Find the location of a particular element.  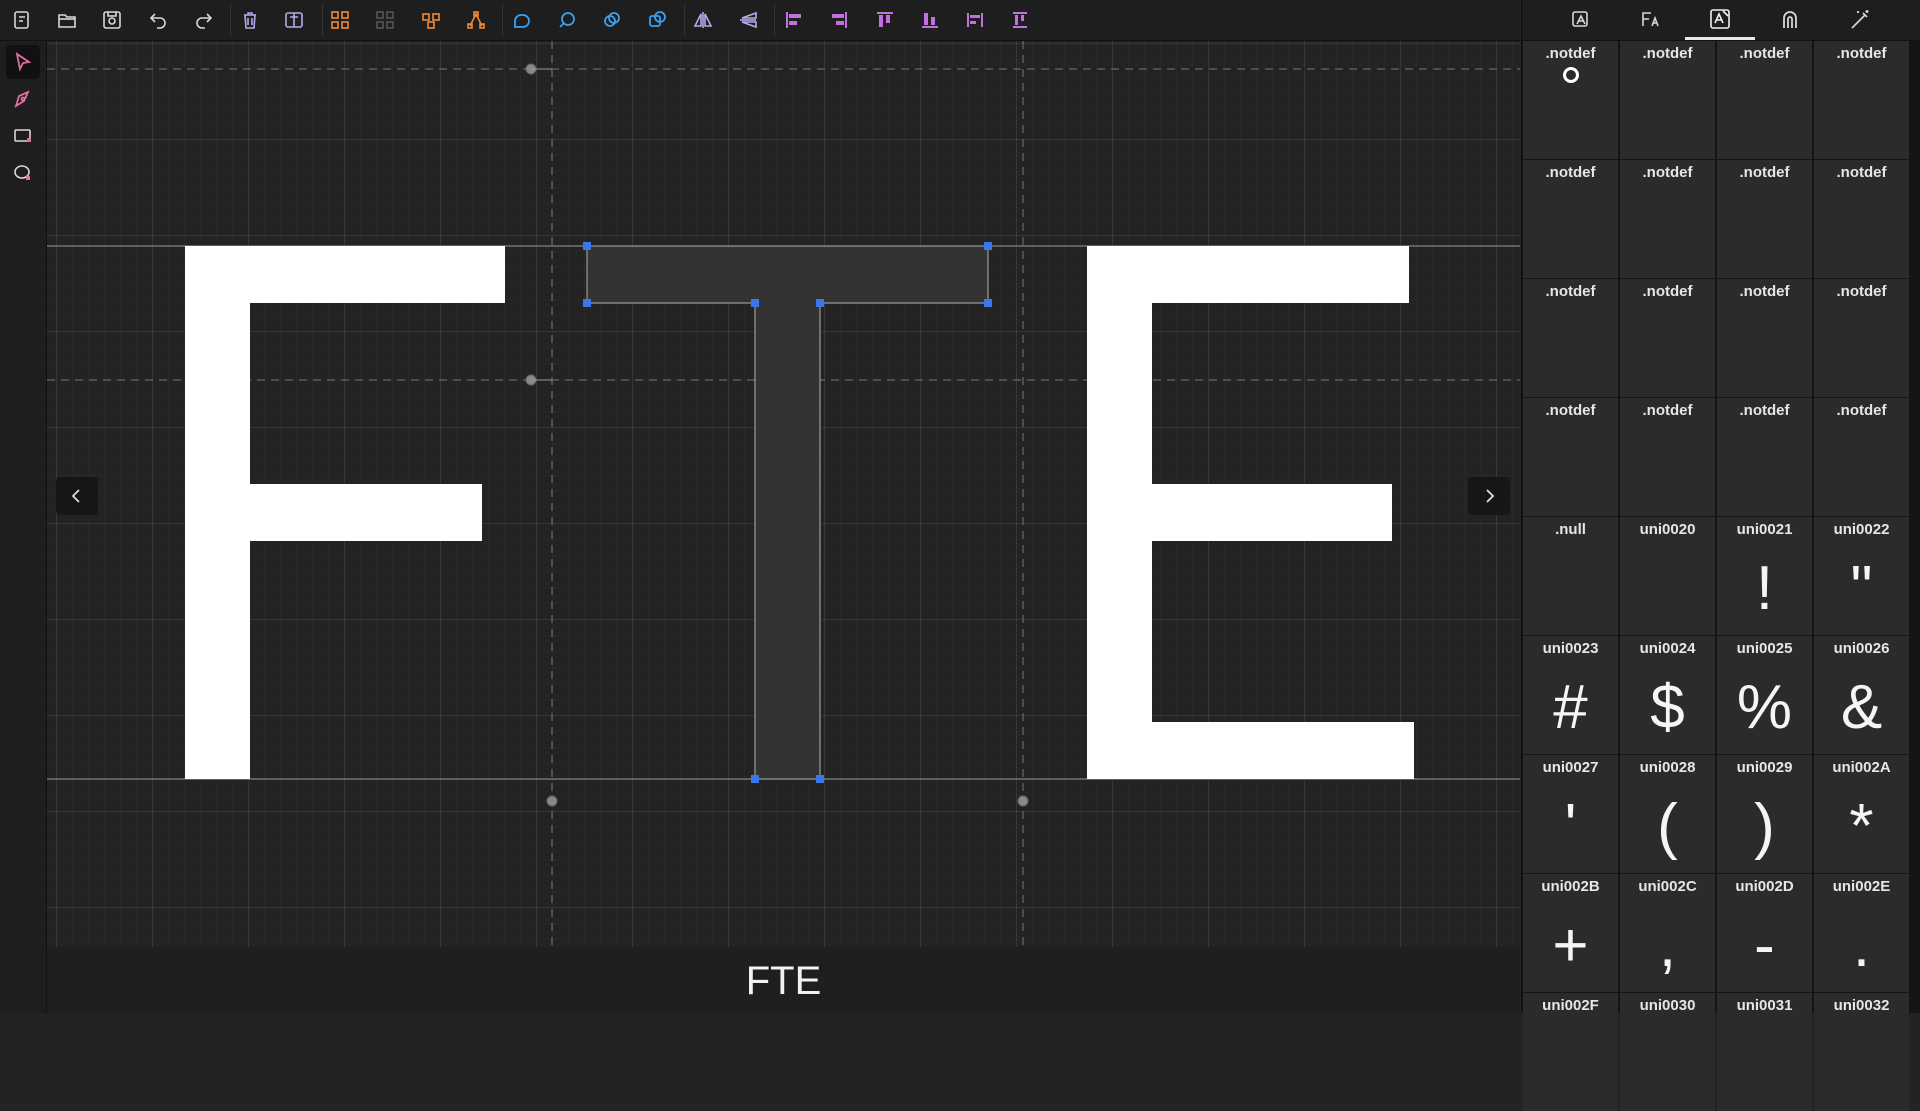

glyph-cell: uni002F is located at coordinates (1570, 1052).